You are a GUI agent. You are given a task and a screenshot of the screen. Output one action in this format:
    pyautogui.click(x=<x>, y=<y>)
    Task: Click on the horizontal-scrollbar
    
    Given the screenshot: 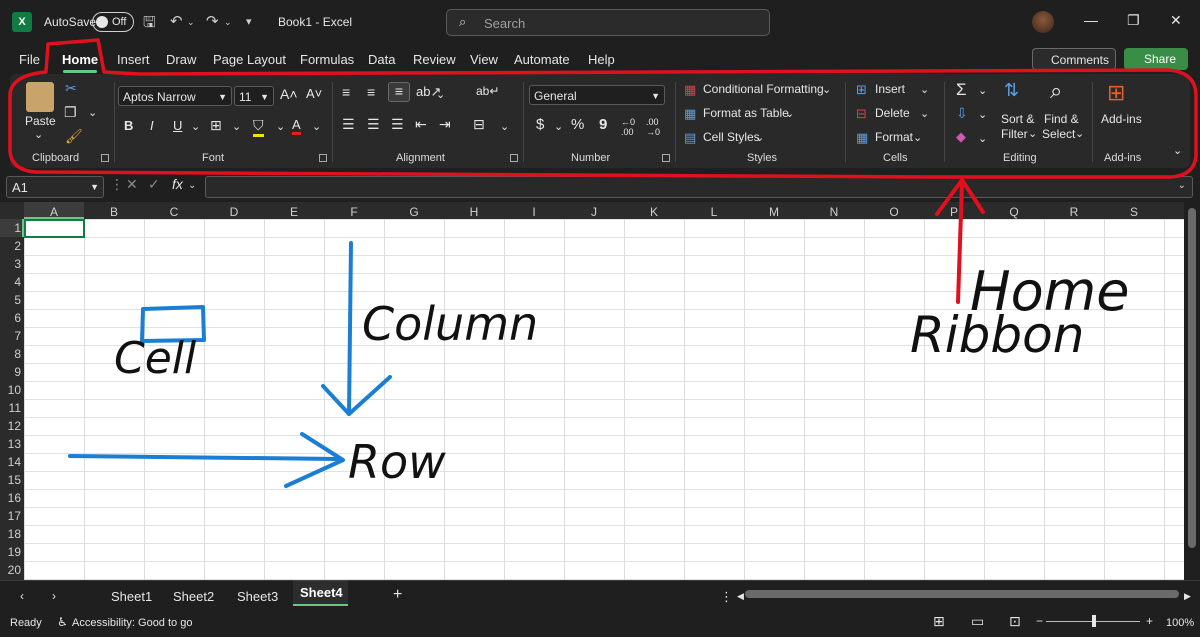 What is the action you would take?
    pyautogui.click(x=962, y=594)
    